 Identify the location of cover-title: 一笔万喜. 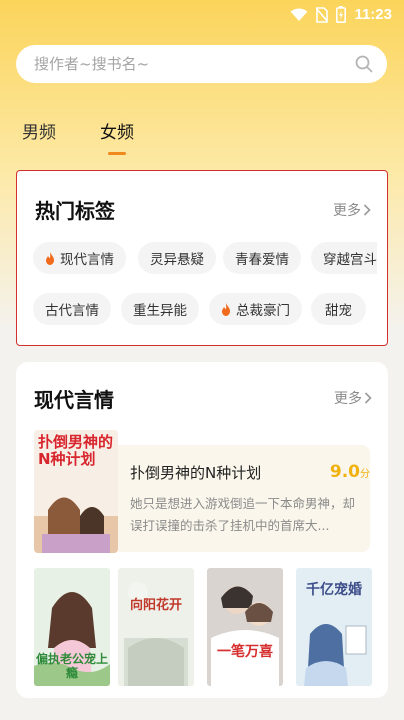
(245, 652).